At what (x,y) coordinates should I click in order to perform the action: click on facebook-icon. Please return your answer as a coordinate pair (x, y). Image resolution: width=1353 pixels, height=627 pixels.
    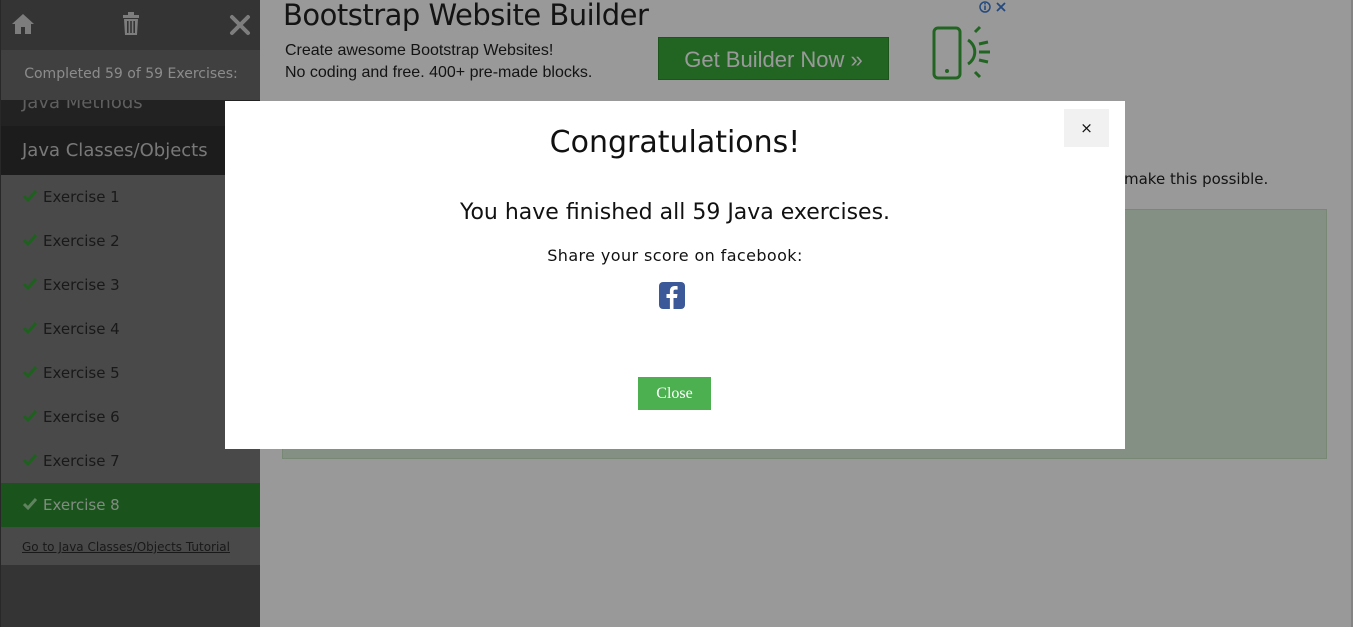
    Looking at the image, I should click on (672, 295).